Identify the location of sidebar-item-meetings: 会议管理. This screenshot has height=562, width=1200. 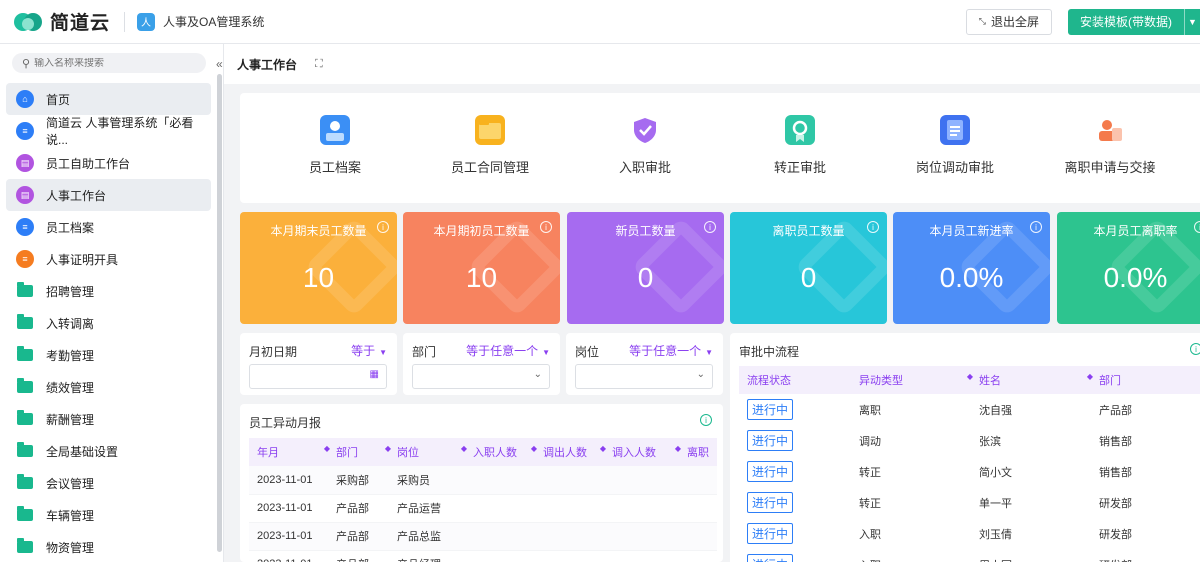
(108, 483).